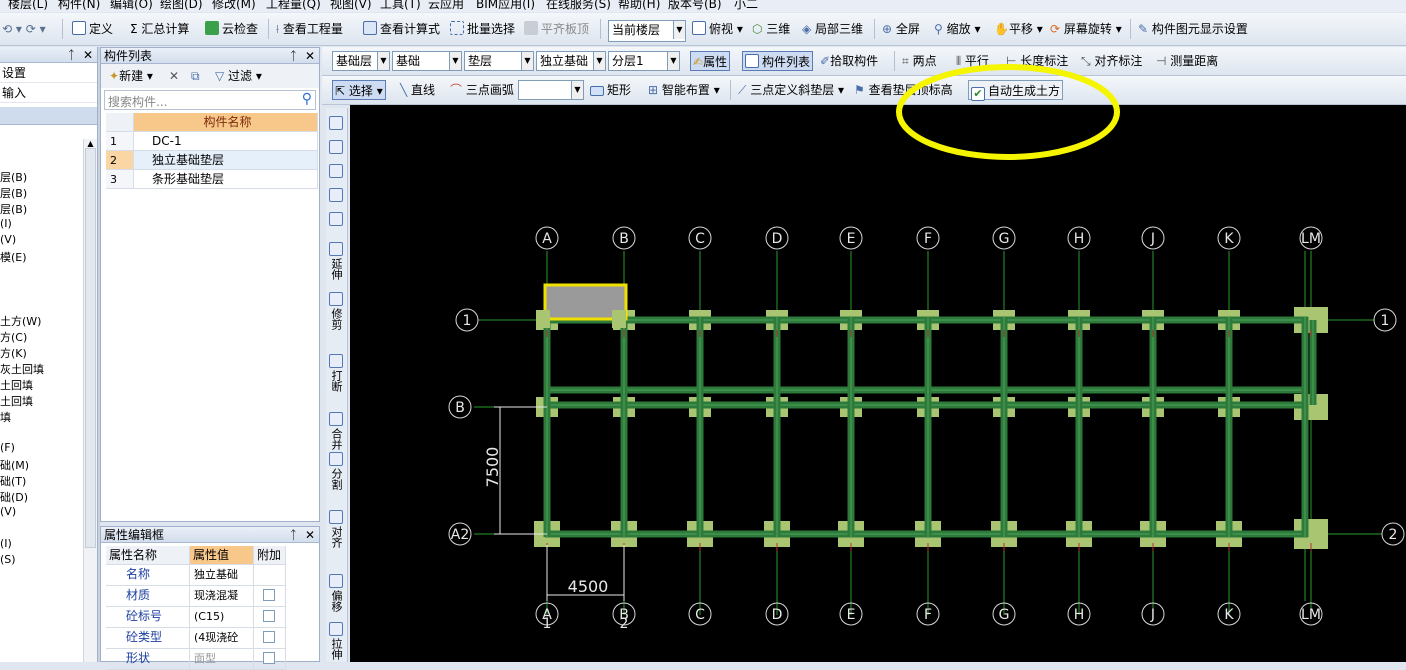 The image size is (1406, 670). I want to click on category-select: 基础 ▼, so click(427, 61).